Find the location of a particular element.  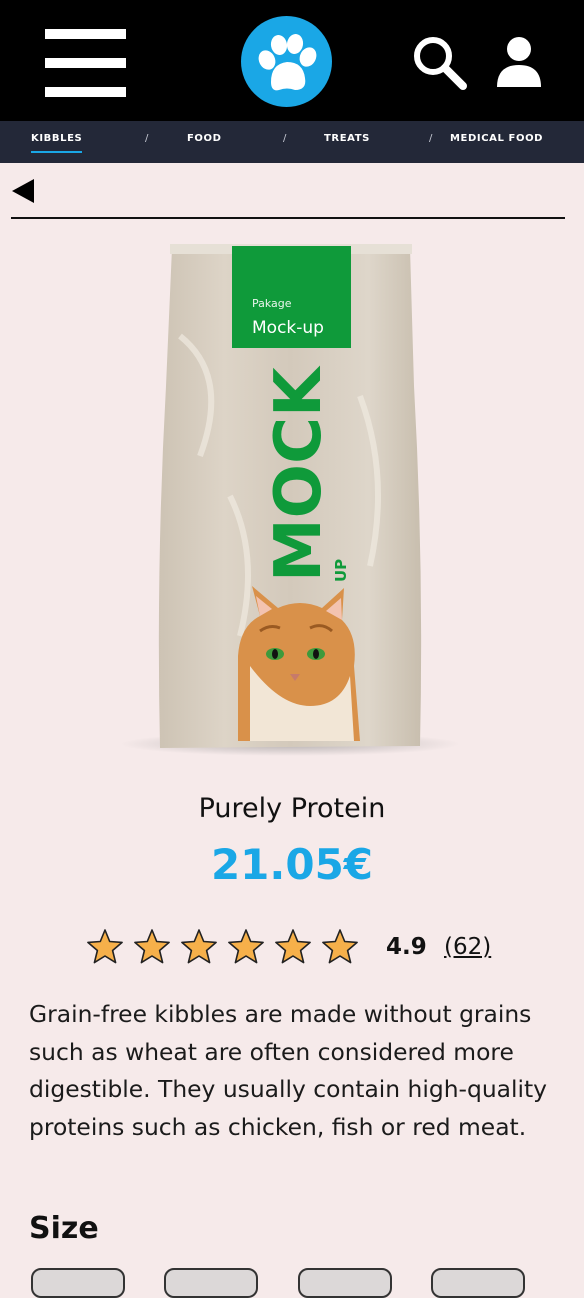

paw-logo-icon is located at coordinates (286, 61).